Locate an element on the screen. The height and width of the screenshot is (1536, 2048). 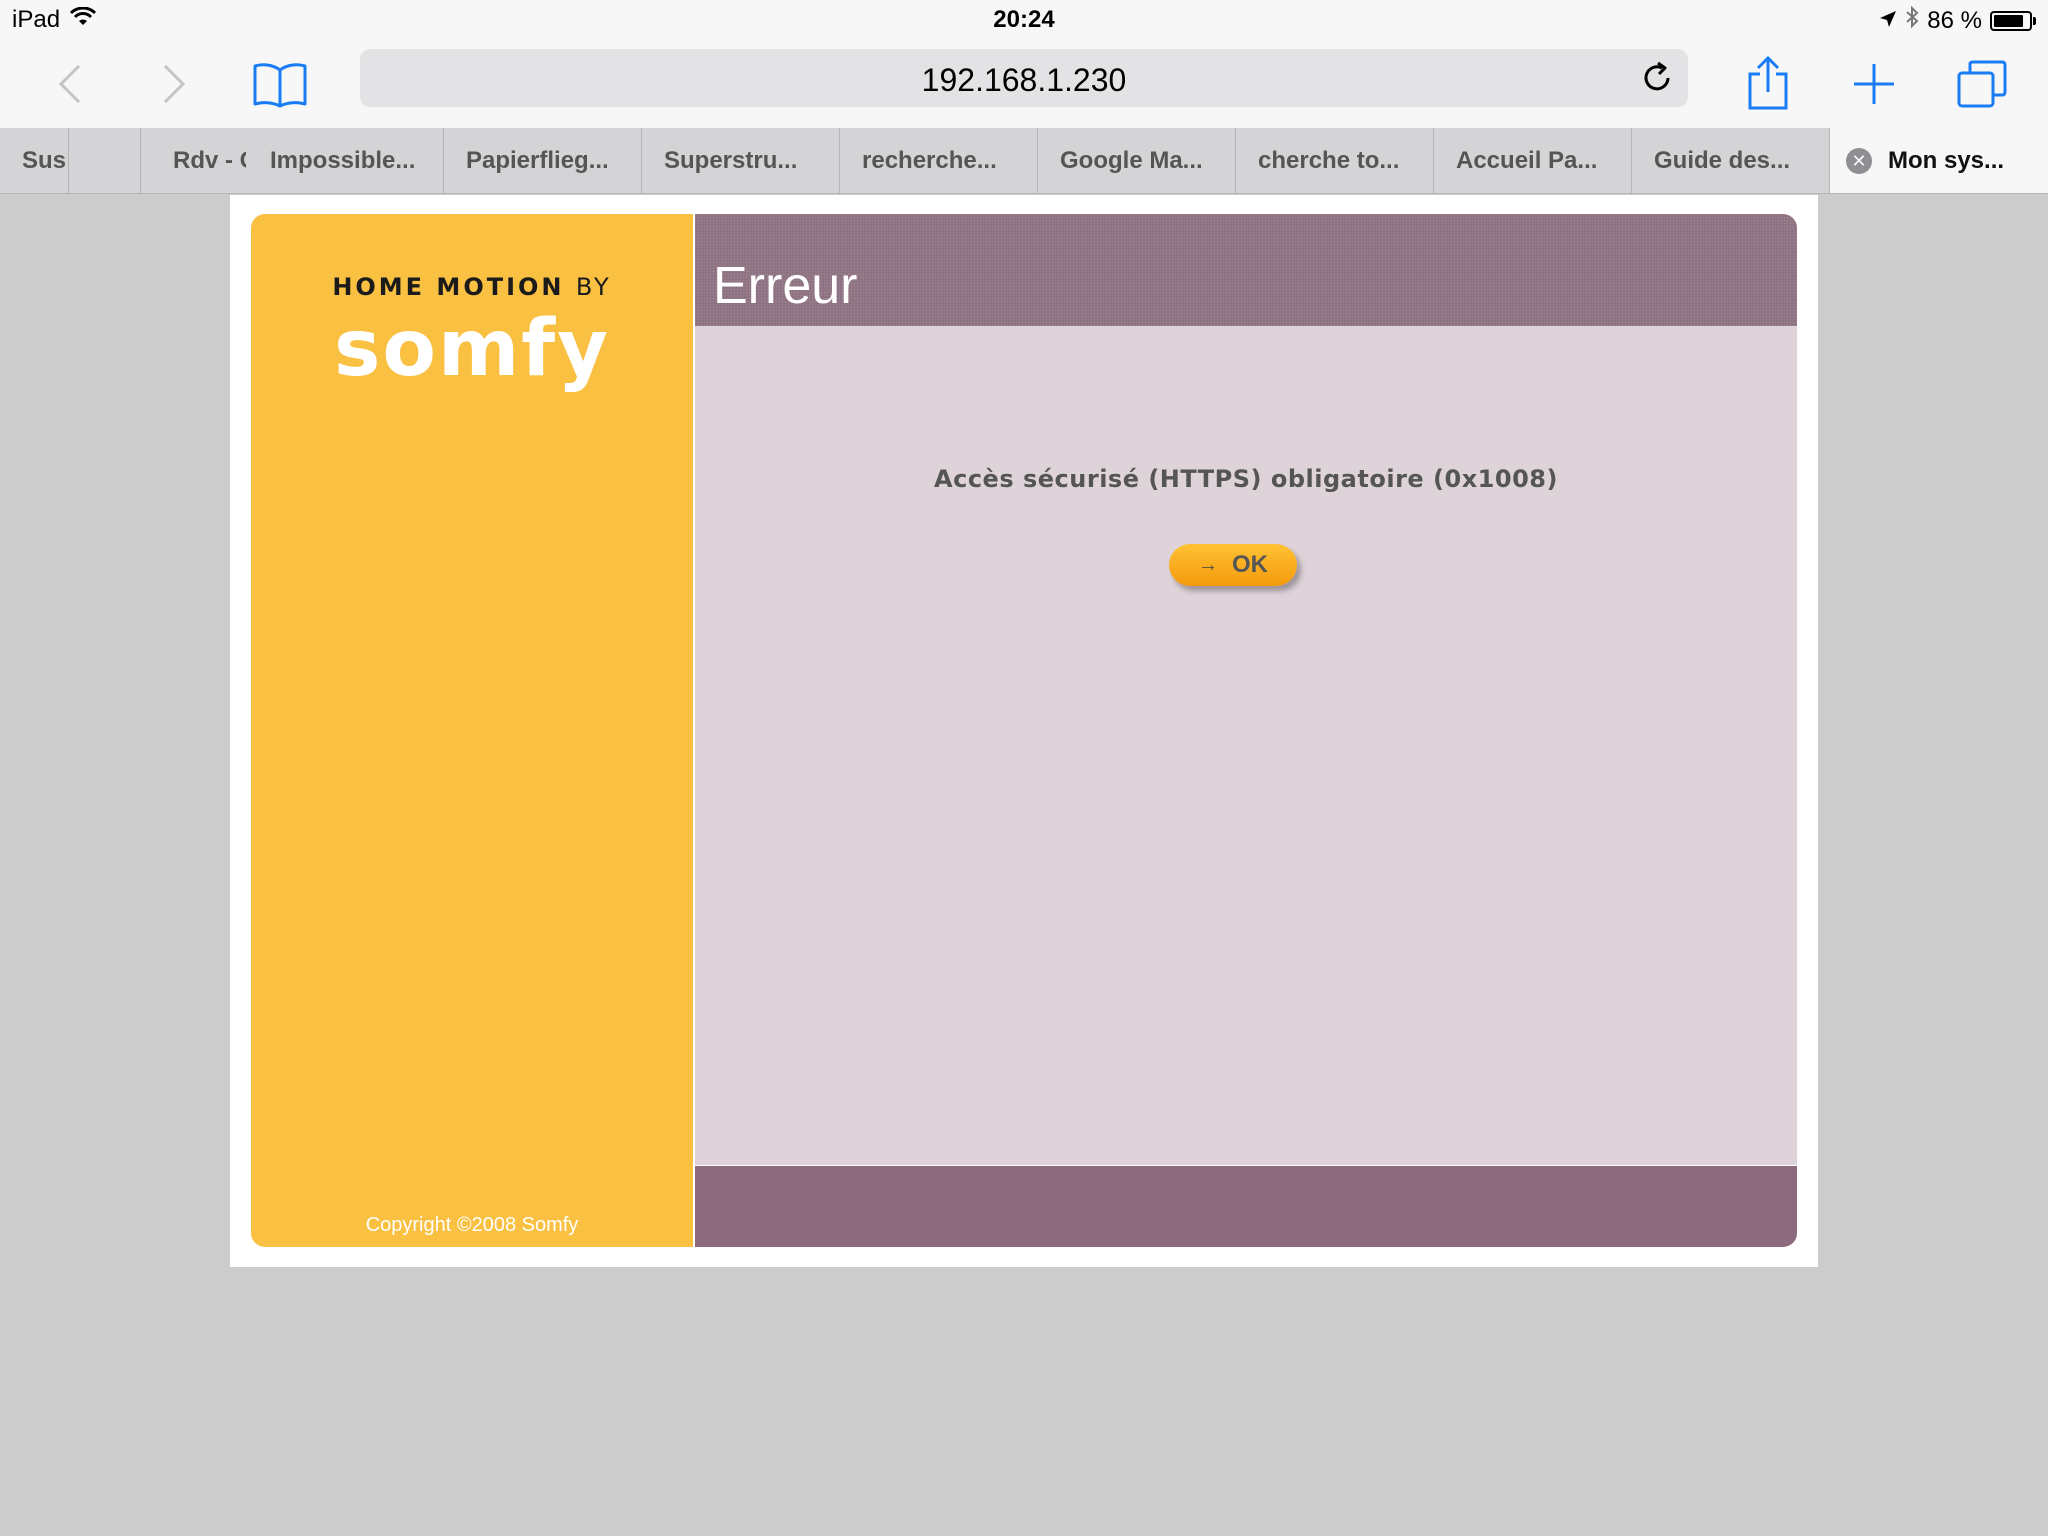
tabs-icon is located at coordinates (1982, 84).